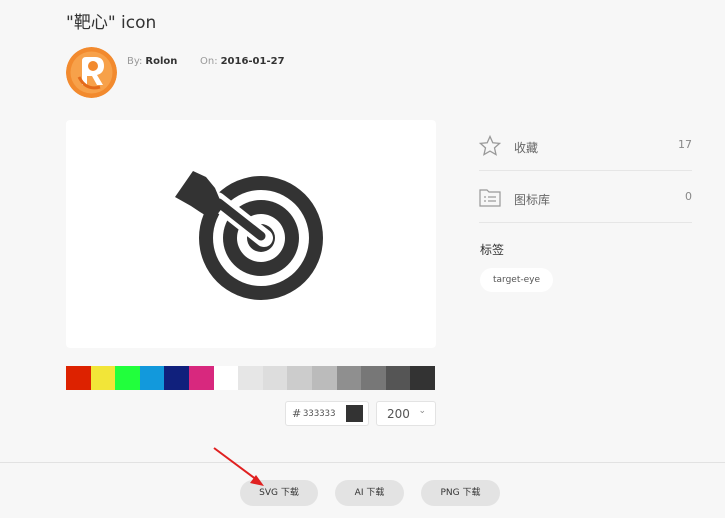  Describe the element at coordinates (252, 61) in the screenshot. I see `publish-date: 2016-01-27` at that location.